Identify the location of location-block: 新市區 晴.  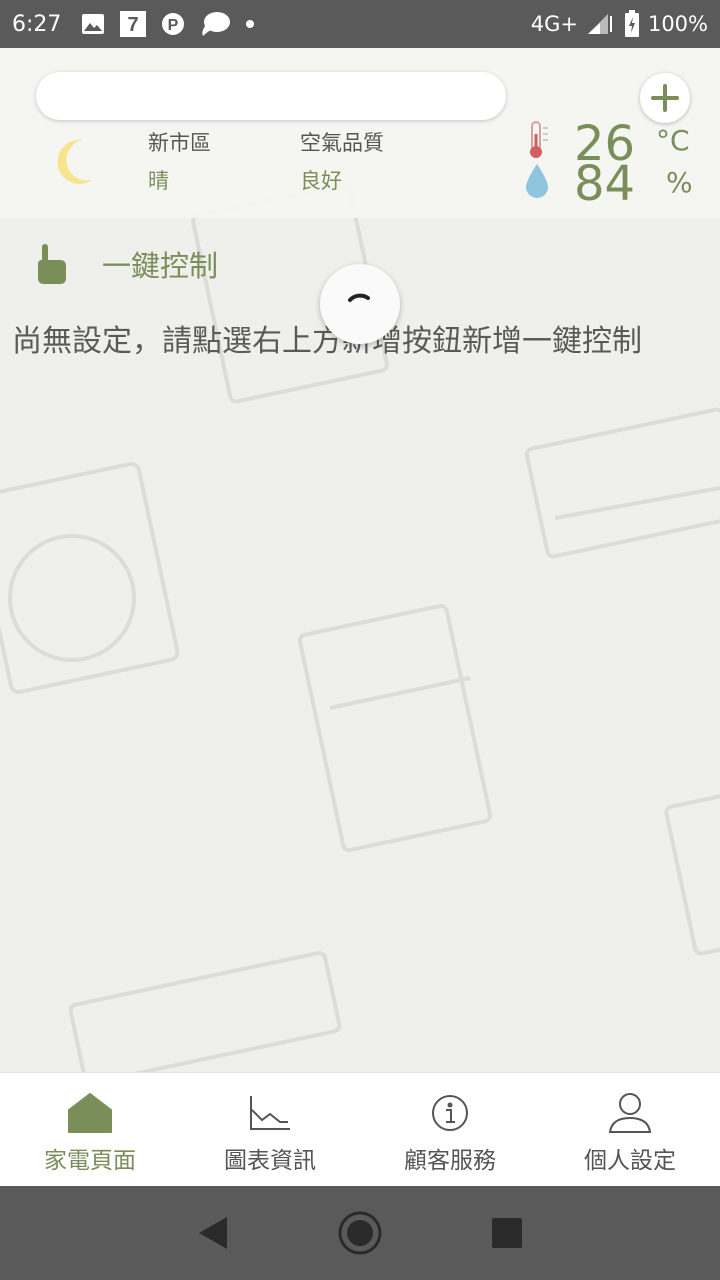
(179, 162).